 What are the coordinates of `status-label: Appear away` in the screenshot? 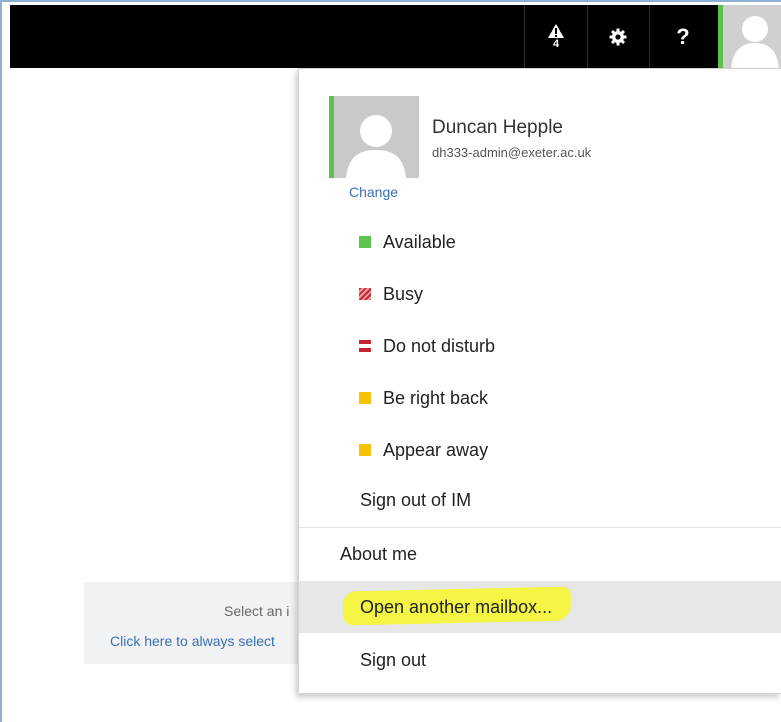 It's located at (436, 449).